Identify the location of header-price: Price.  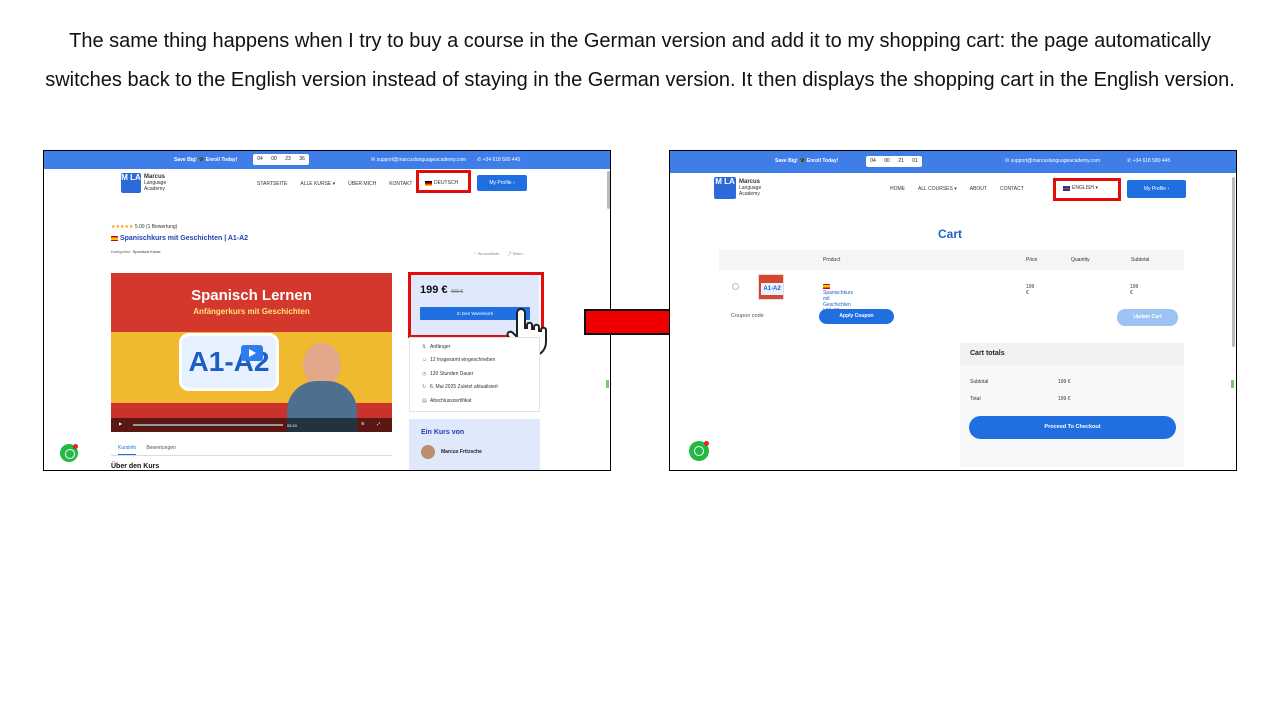
(1032, 260).